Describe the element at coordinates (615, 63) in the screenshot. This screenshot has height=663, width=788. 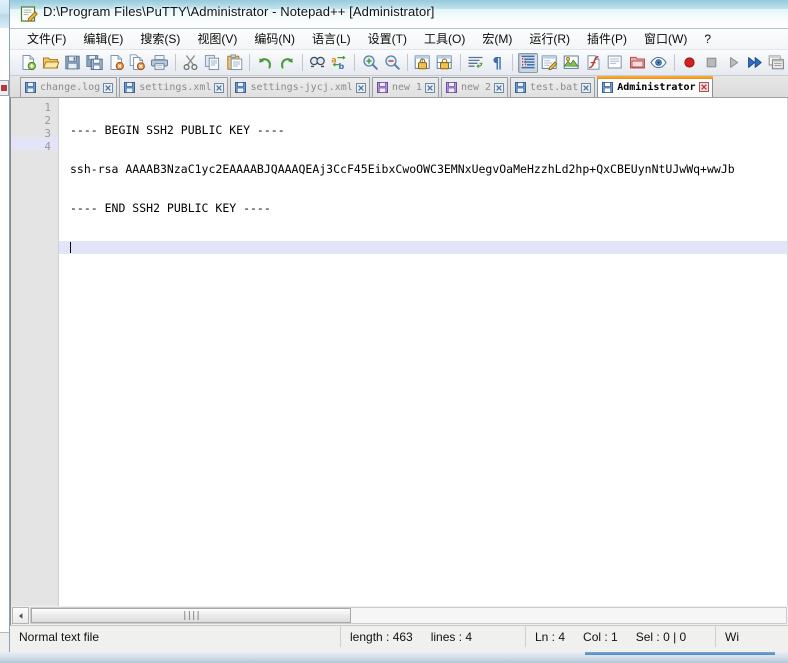
I see `document-switcher-icon` at that location.